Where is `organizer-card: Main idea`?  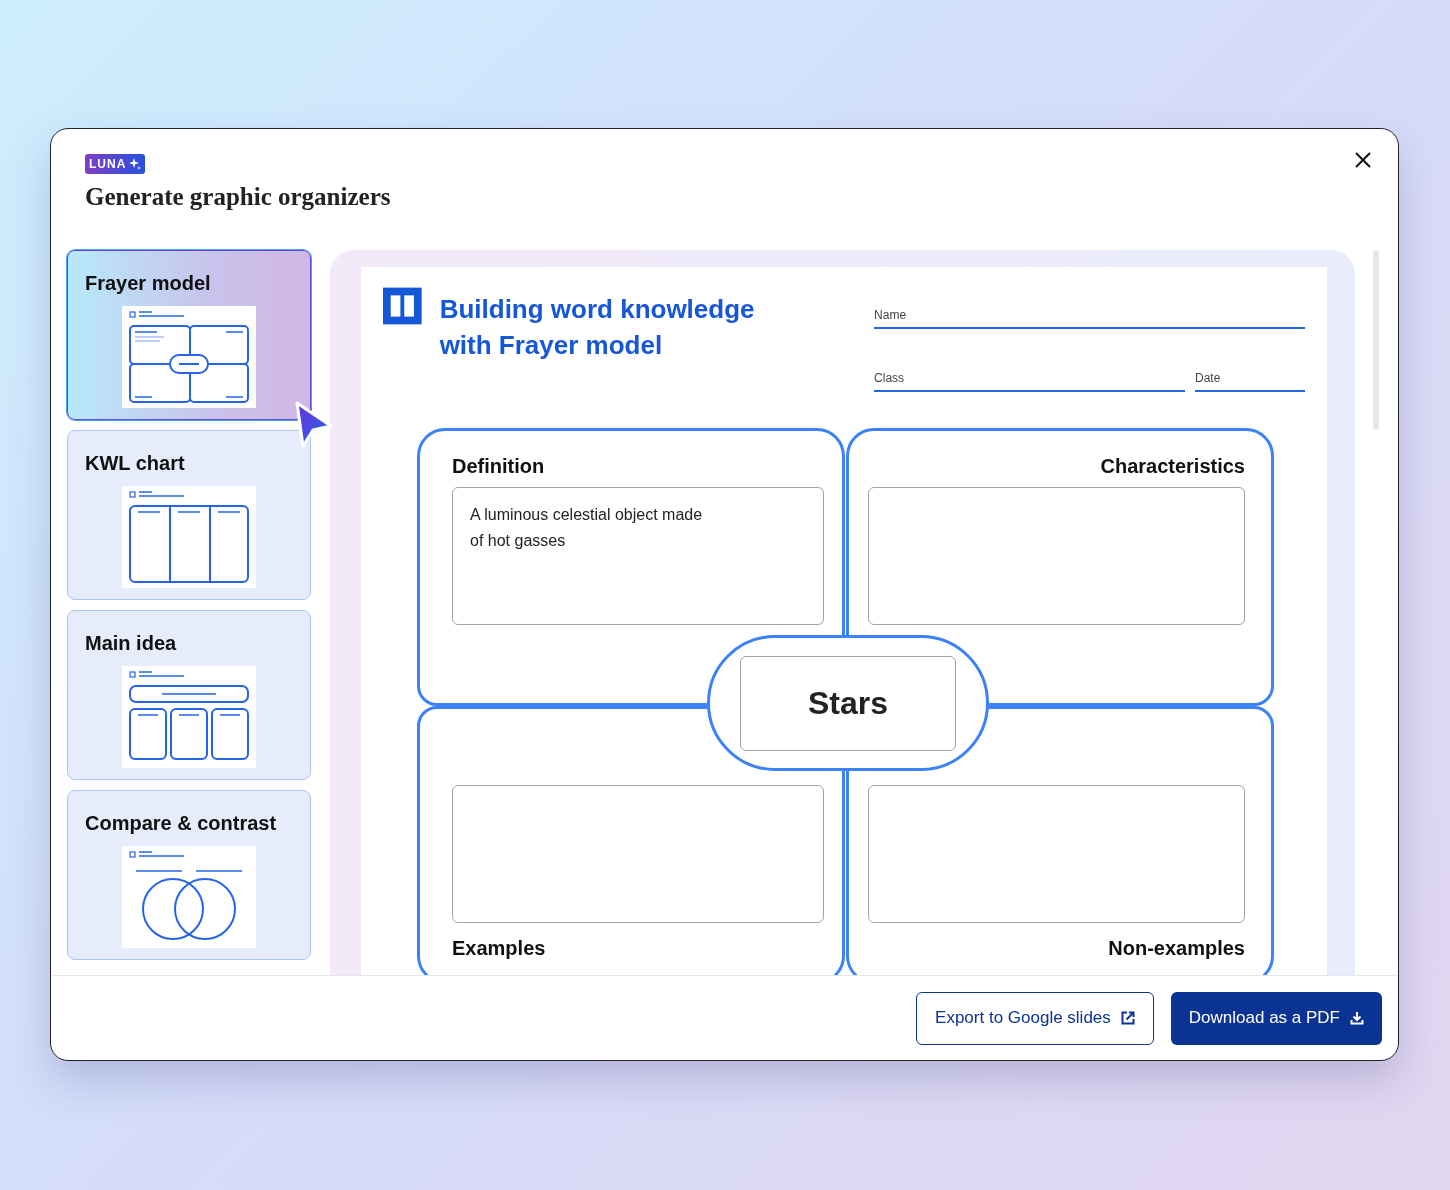 organizer-card: Main idea is located at coordinates (189, 695).